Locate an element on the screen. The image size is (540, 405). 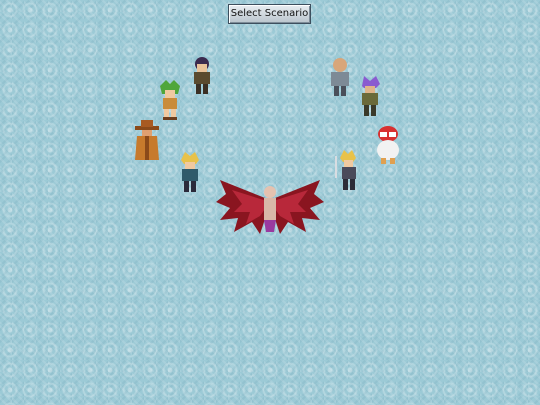
winged-demon-sprite is located at coordinates (270, 209).